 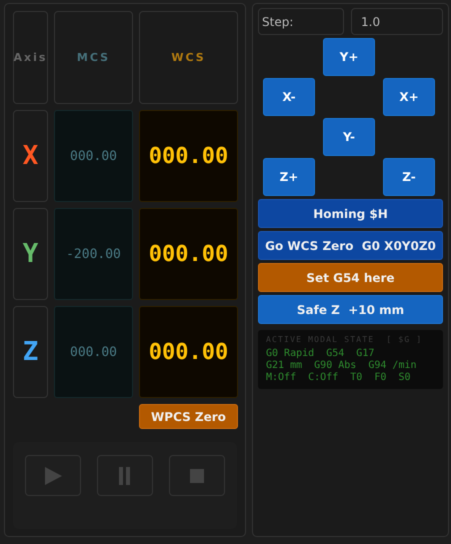 I want to click on mcs-readout: -200.00, so click(x=93, y=254).